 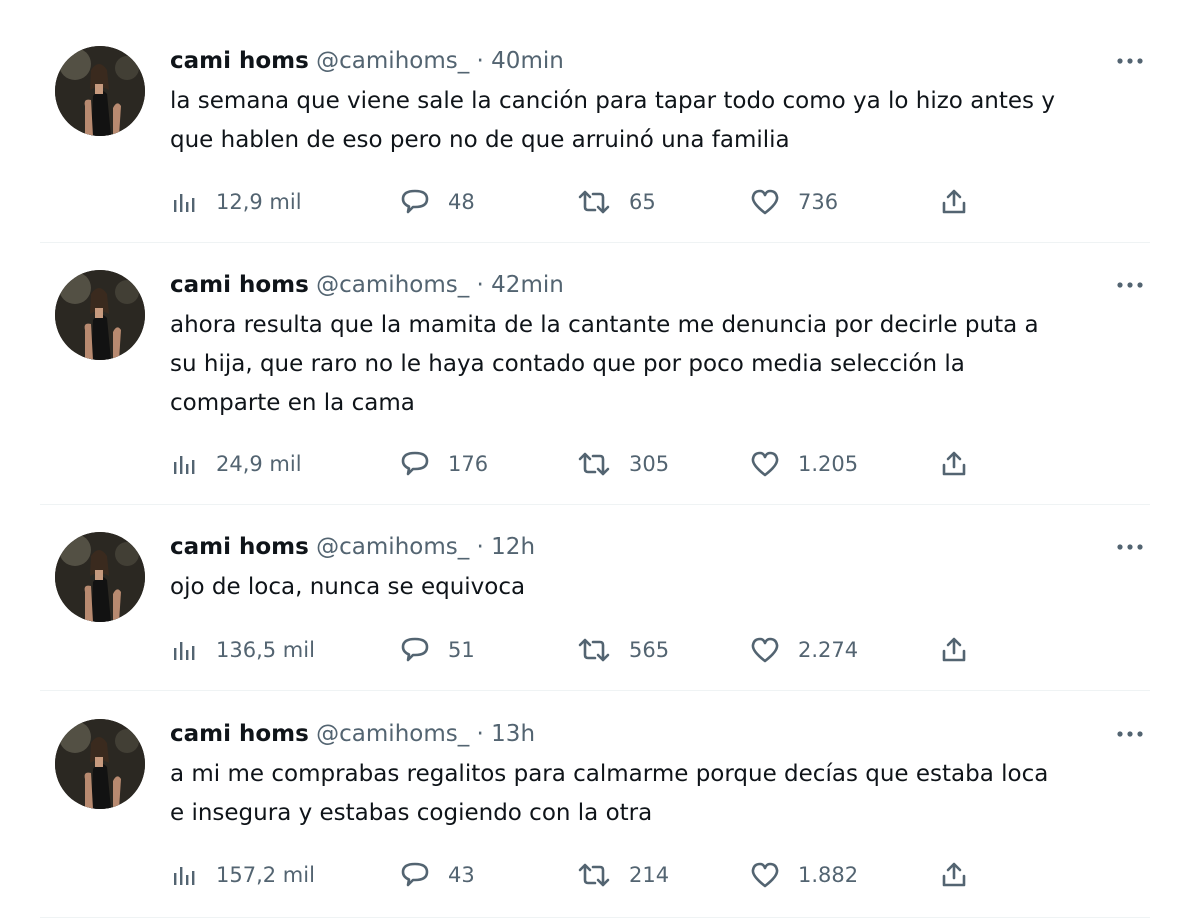 I want to click on timestamp: 40min, so click(x=527, y=61).